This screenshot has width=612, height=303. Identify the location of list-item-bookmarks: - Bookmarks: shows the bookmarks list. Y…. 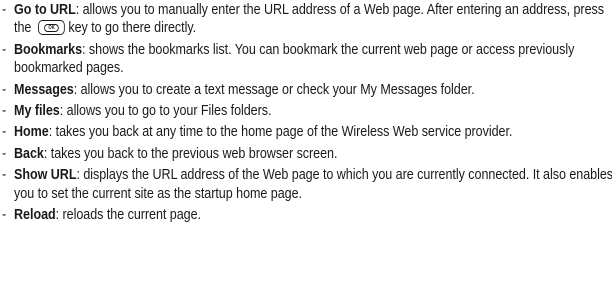
(307, 59).